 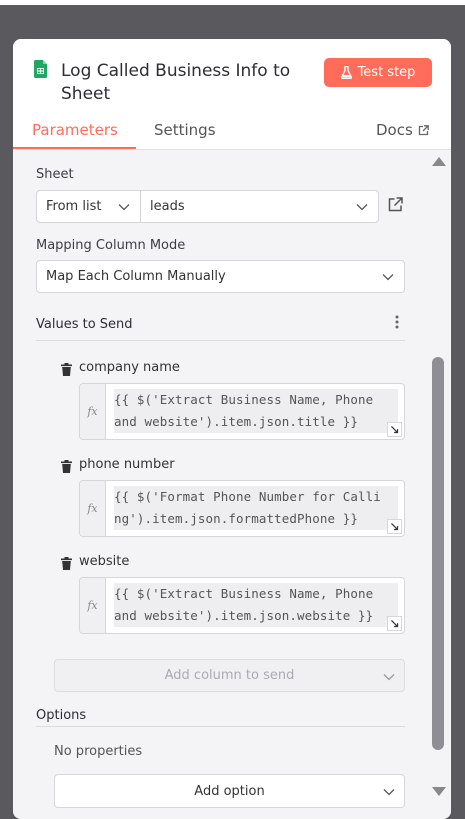 I want to click on node-title: Log Called Business Info to Sheet, so click(x=186, y=83).